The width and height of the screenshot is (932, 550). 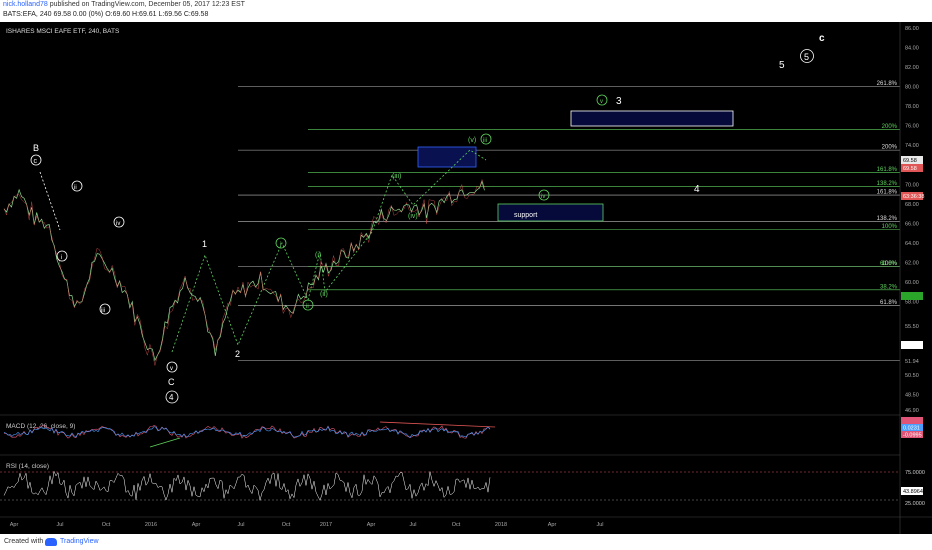 I want to click on fib-label: 38.2%, so click(x=889, y=287).